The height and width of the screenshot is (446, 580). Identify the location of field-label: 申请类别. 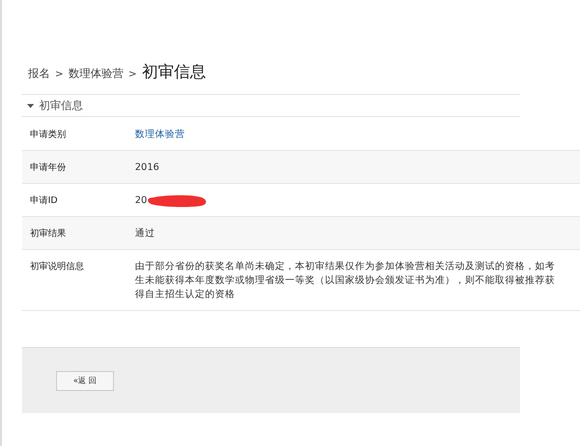
(48, 134).